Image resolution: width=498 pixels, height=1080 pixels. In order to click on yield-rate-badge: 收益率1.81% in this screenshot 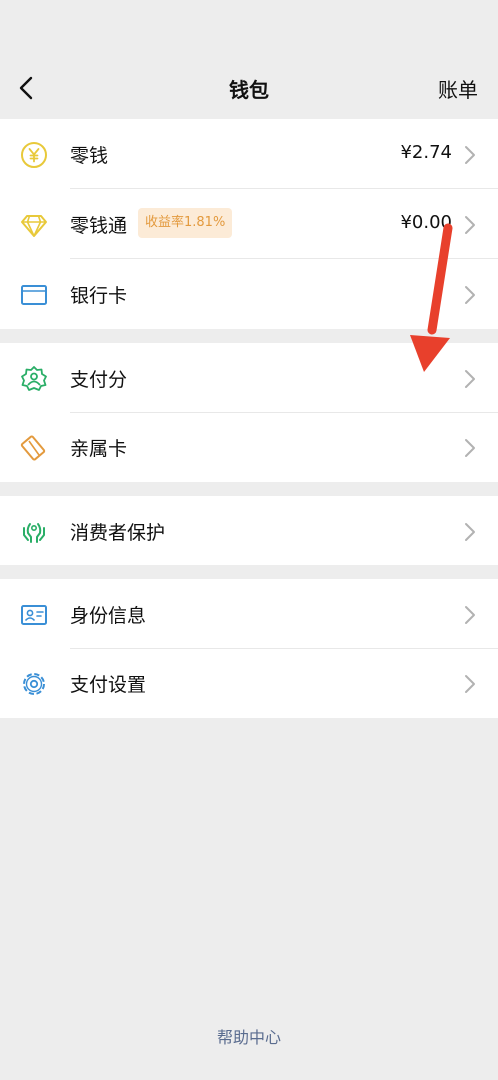, I will do `click(185, 223)`.